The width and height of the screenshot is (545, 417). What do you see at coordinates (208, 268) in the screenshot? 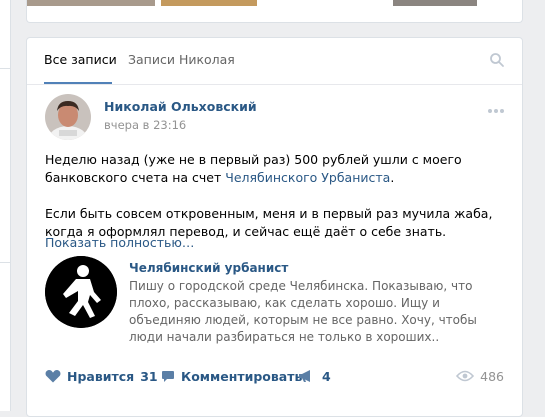
I see `attached-group-name: Челябинский урбанист` at bounding box center [208, 268].